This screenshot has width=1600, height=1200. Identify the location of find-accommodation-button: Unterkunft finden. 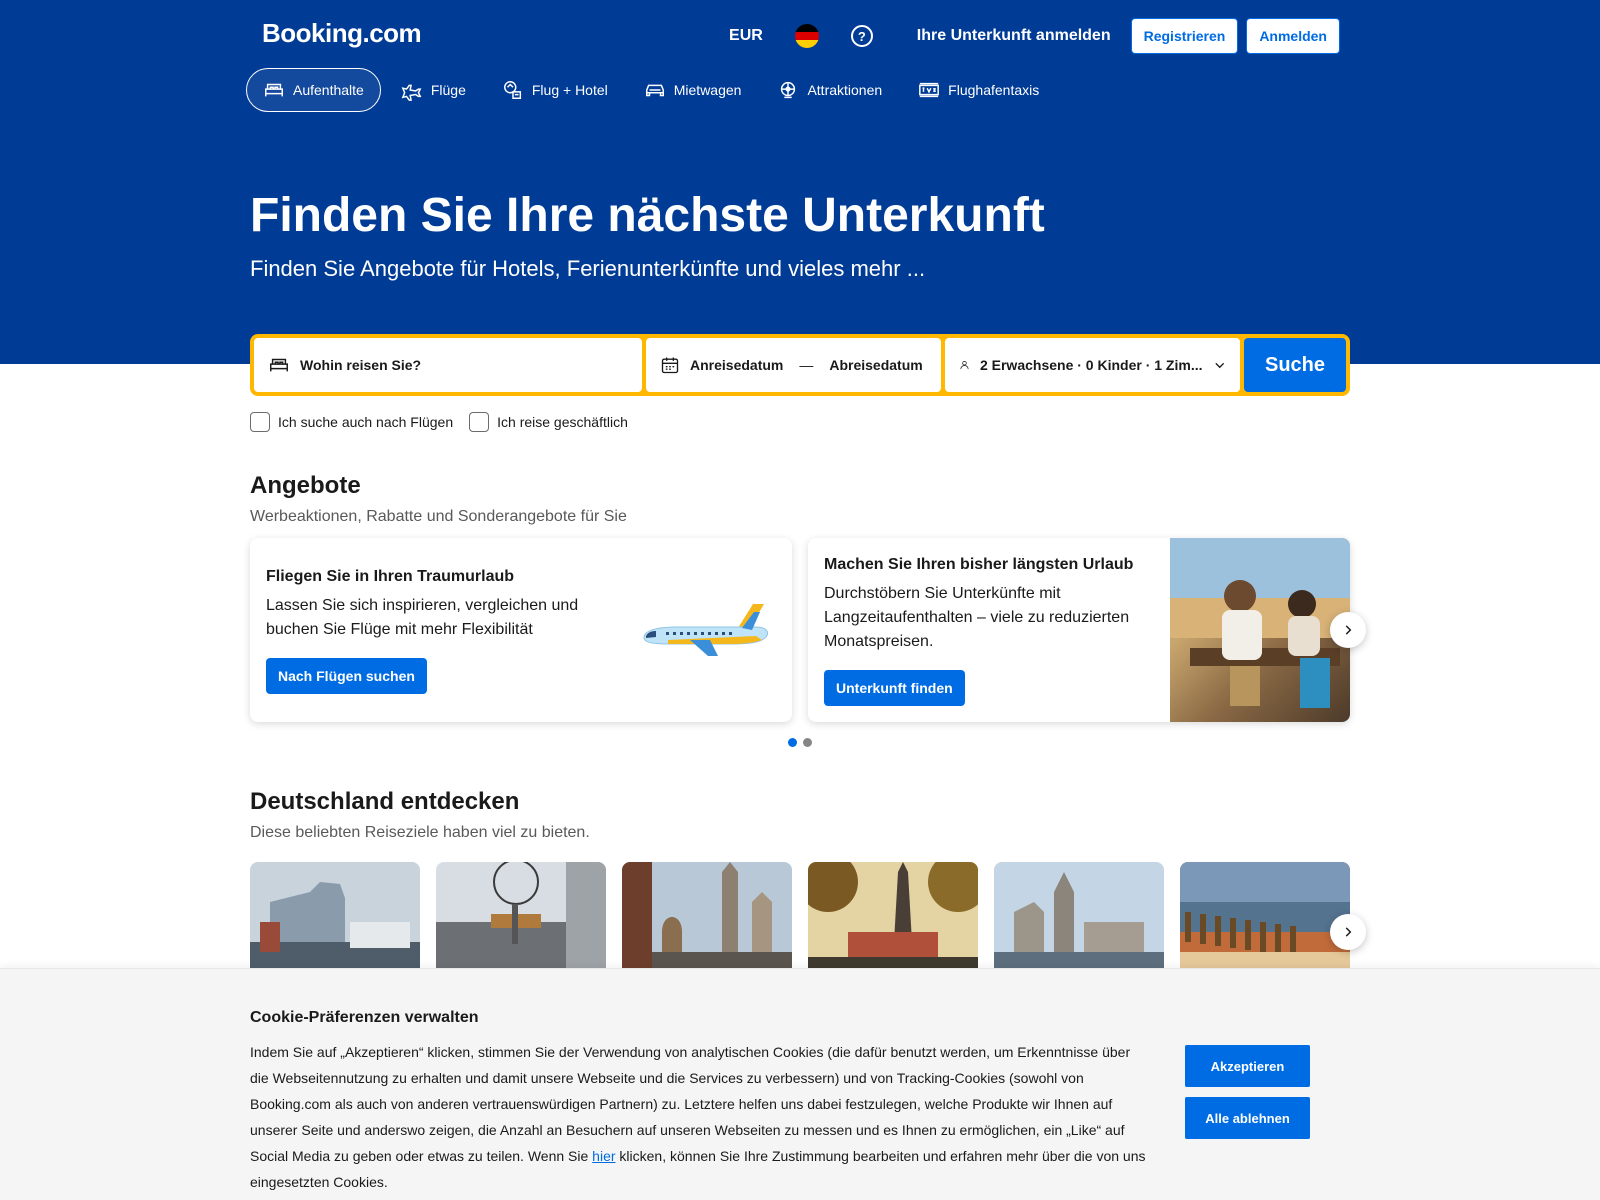
(894, 688).